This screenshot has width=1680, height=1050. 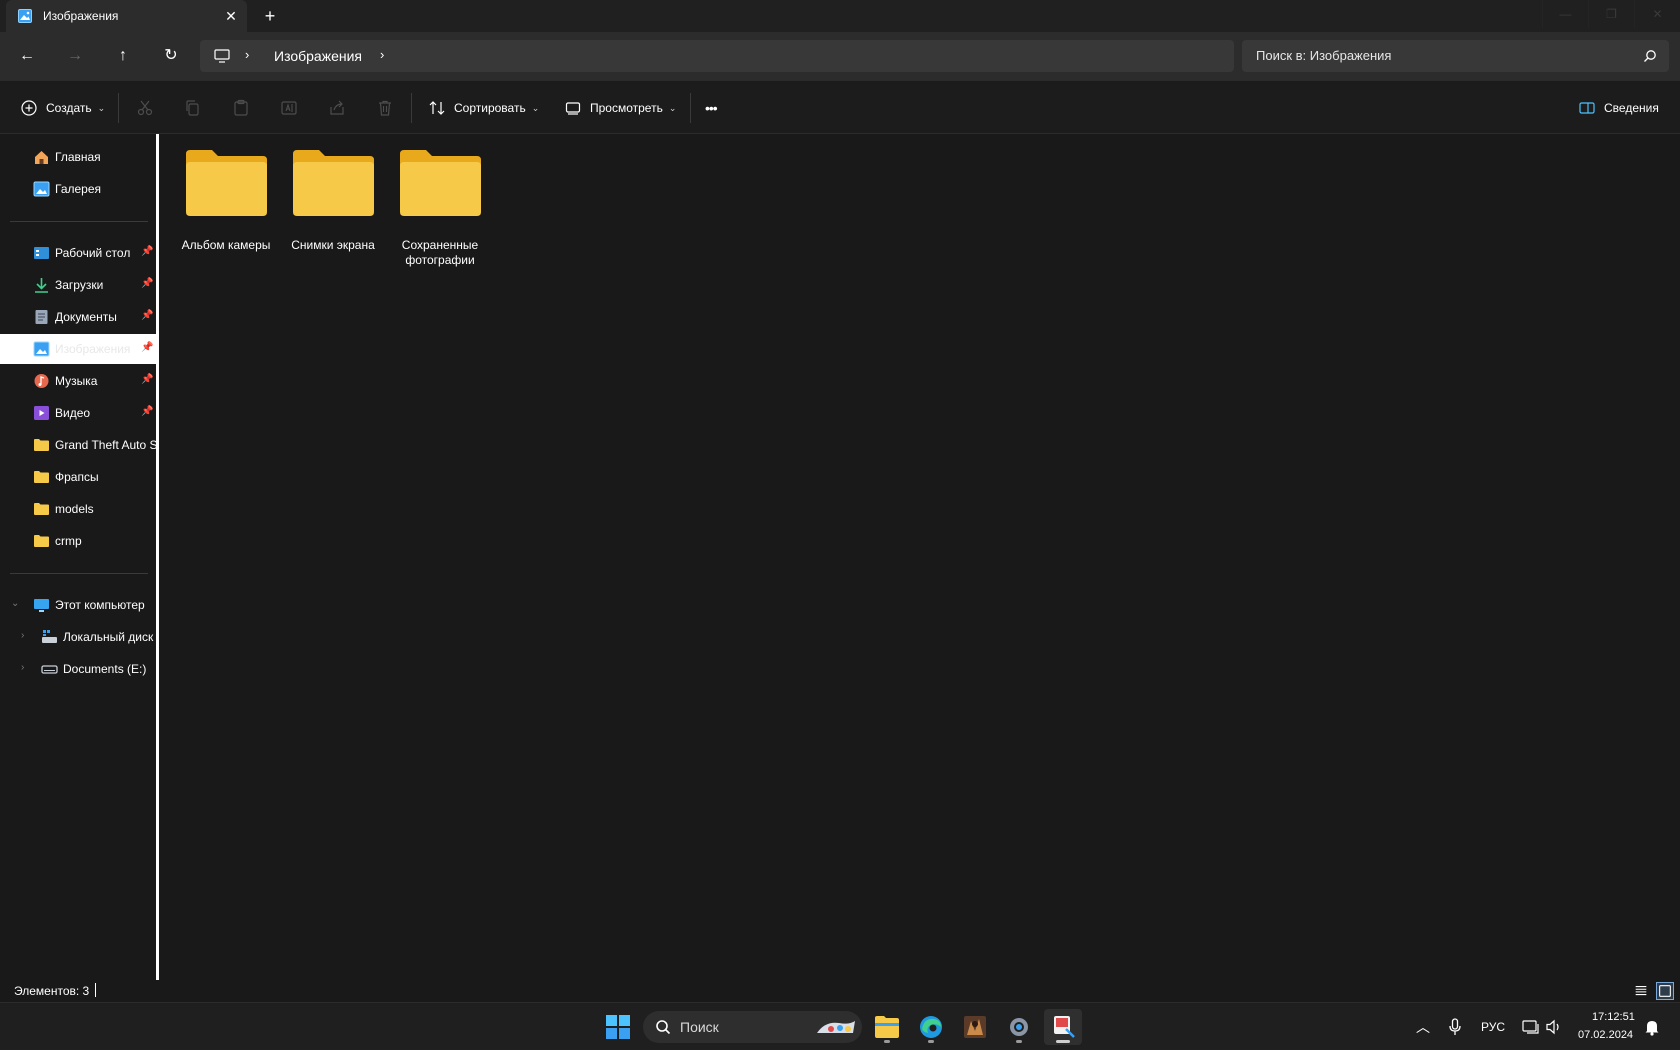 What do you see at coordinates (78, 445) in the screenshot?
I see `sidebar-item-gta-folder: Grand Theft Auto S` at bounding box center [78, 445].